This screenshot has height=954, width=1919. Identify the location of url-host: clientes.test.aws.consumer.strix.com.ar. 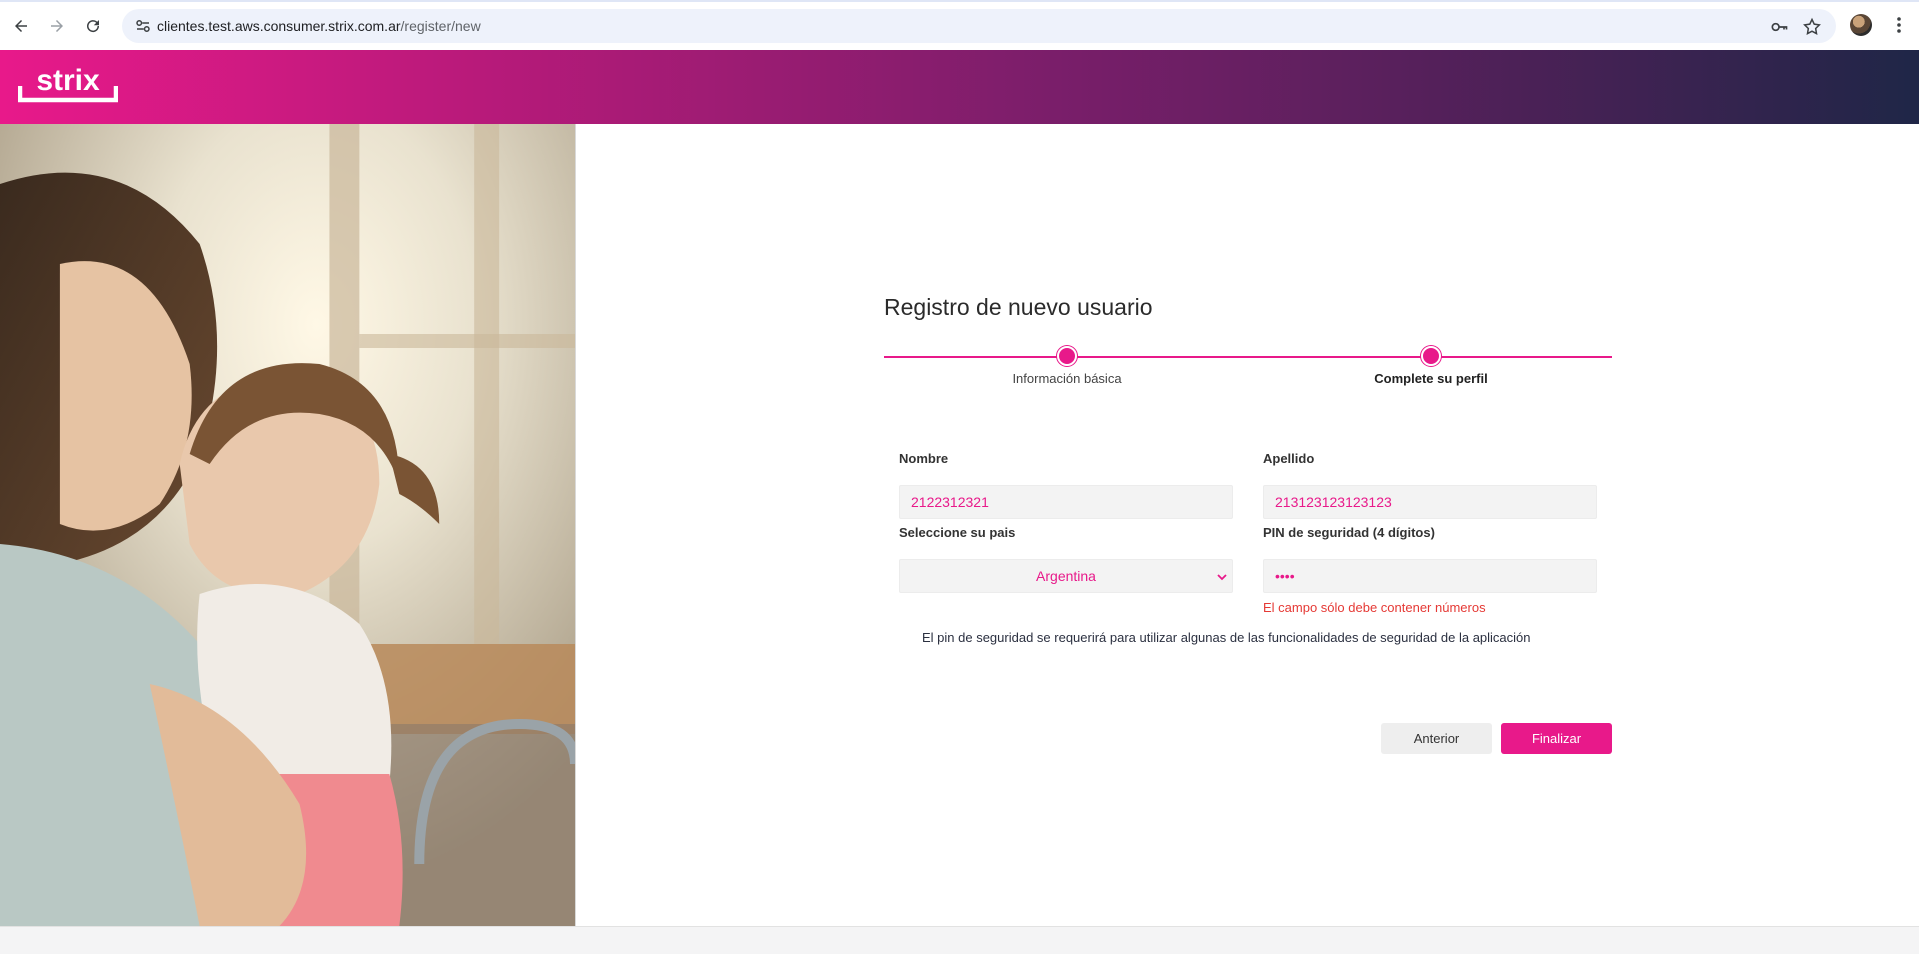
(279, 26).